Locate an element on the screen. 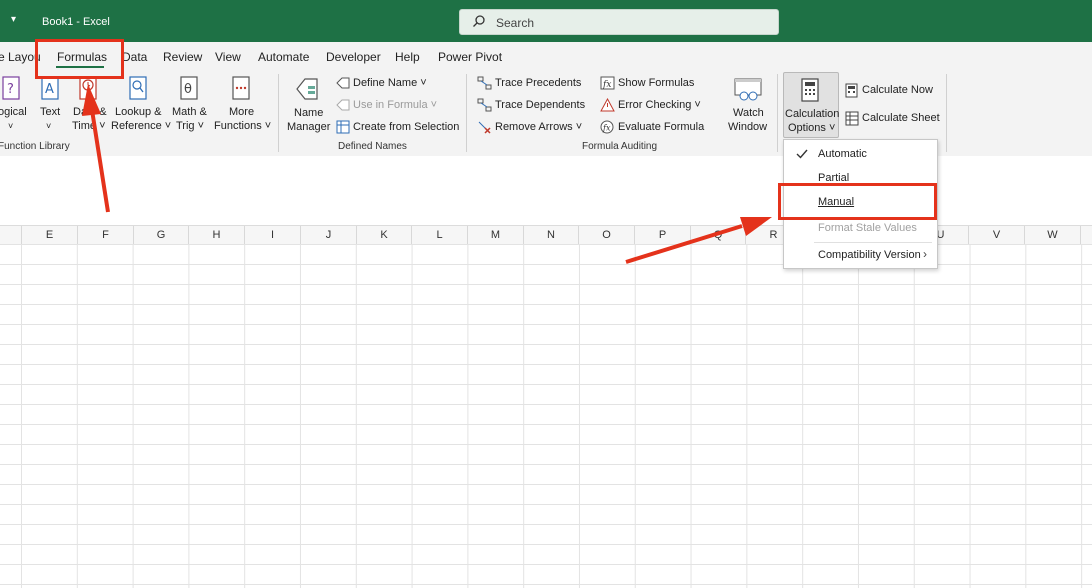 This screenshot has width=1092, height=588. tab-view: View is located at coordinates (228, 57).